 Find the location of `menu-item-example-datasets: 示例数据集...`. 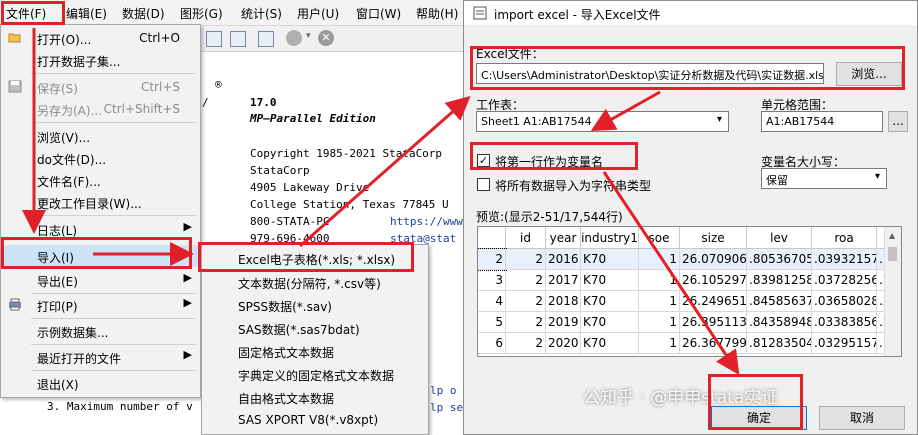

menu-item-example-datasets: 示例数据集... is located at coordinates (100, 331).